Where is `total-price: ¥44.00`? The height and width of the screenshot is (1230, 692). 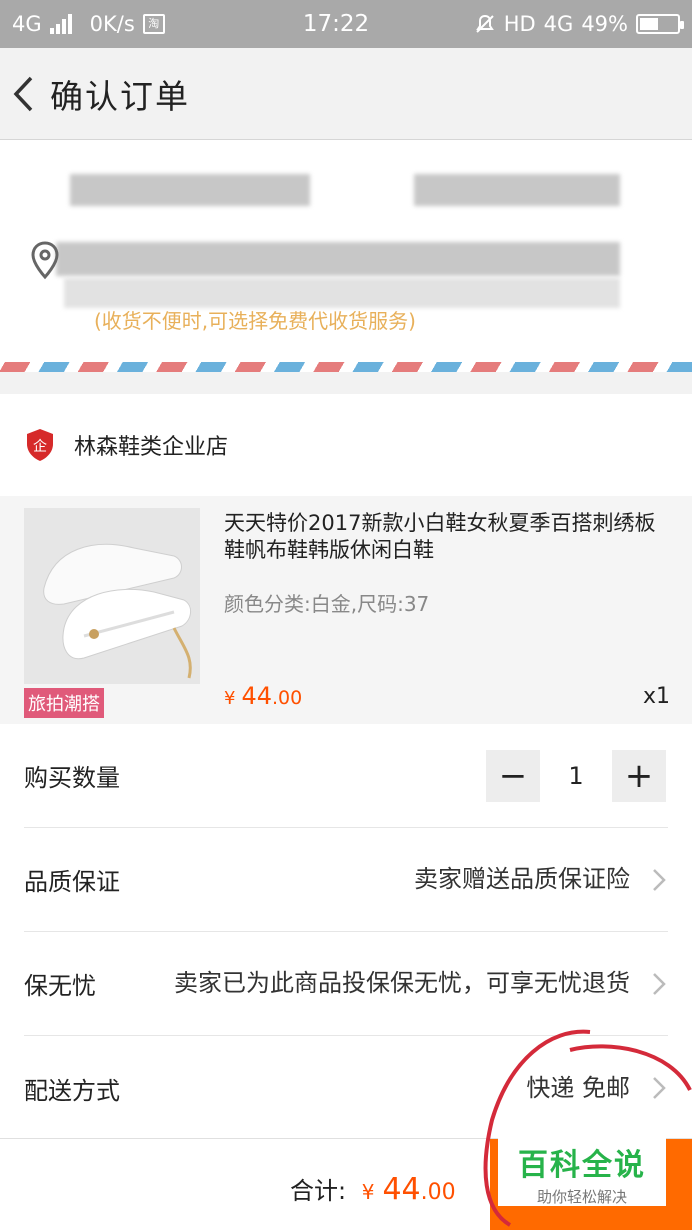 total-price: ¥44.00 is located at coordinates (408, 1189).